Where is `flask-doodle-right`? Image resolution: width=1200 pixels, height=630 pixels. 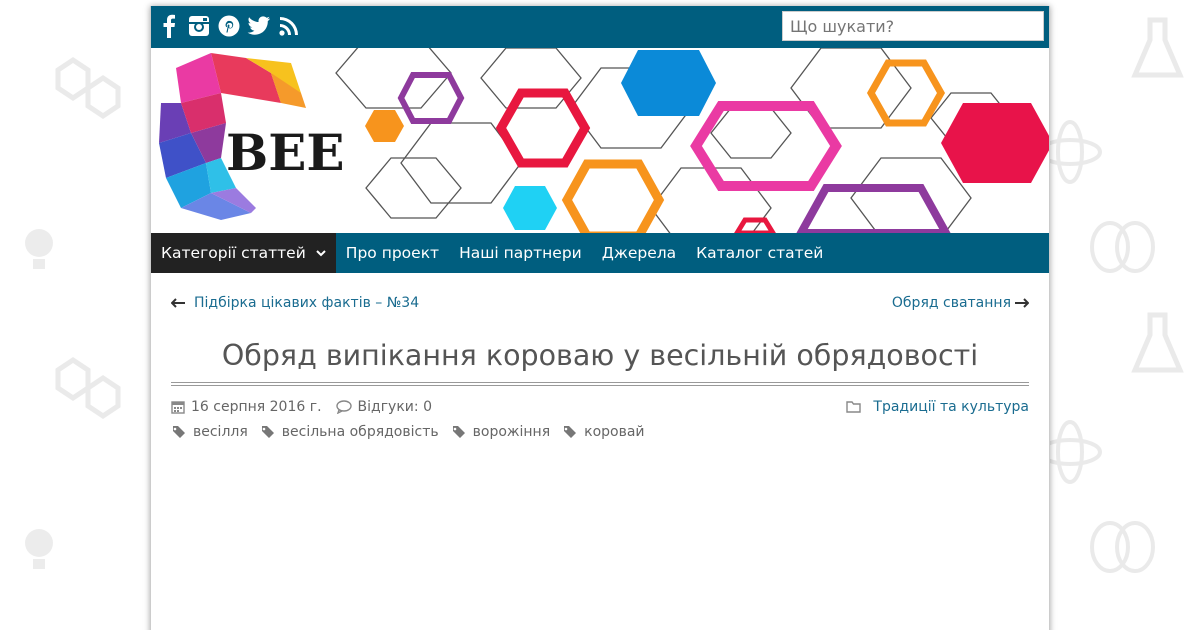
flask-doodle-right is located at coordinates (1157, 47).